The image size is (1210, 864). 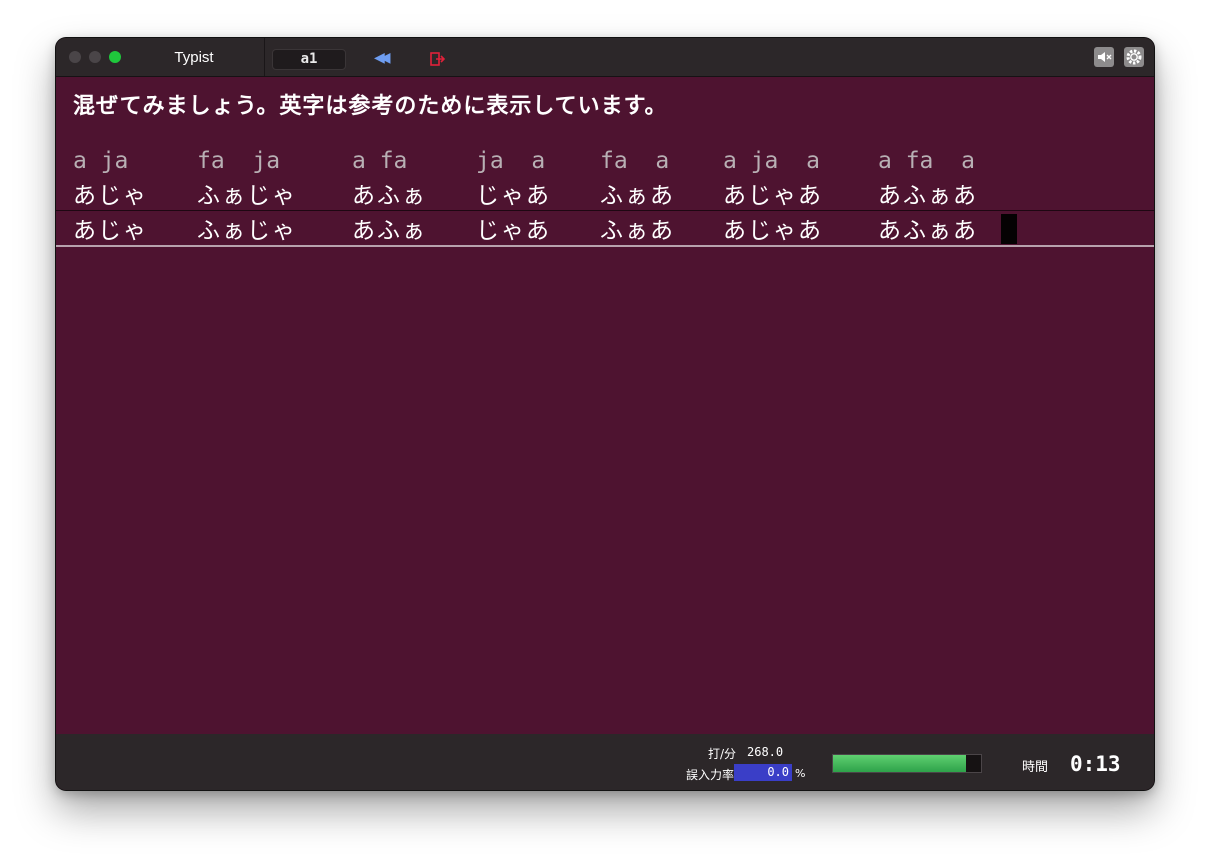 What do you see at coordinates (110, 196) in the screenshot?
I see `target-word: あじゃ` at bounding box center [110, 196].